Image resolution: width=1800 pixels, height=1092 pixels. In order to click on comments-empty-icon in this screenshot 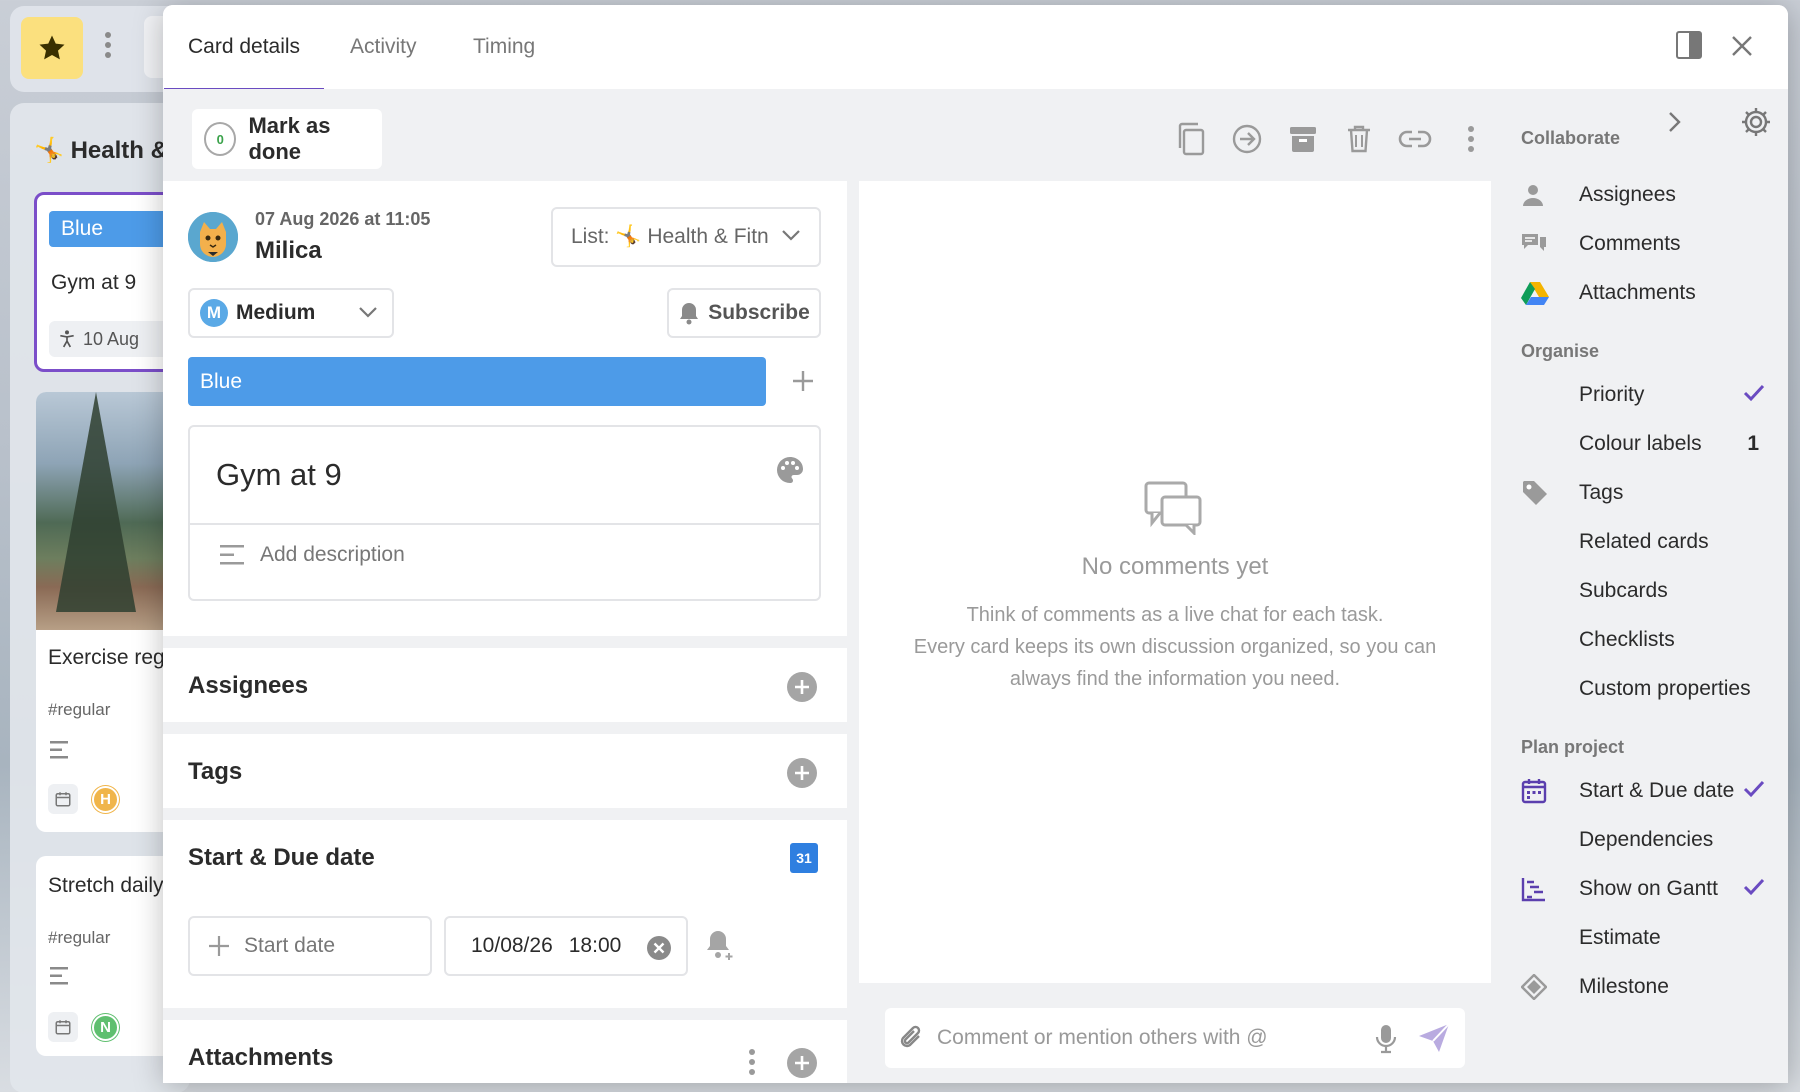, I will do `click(1174, 508)`.